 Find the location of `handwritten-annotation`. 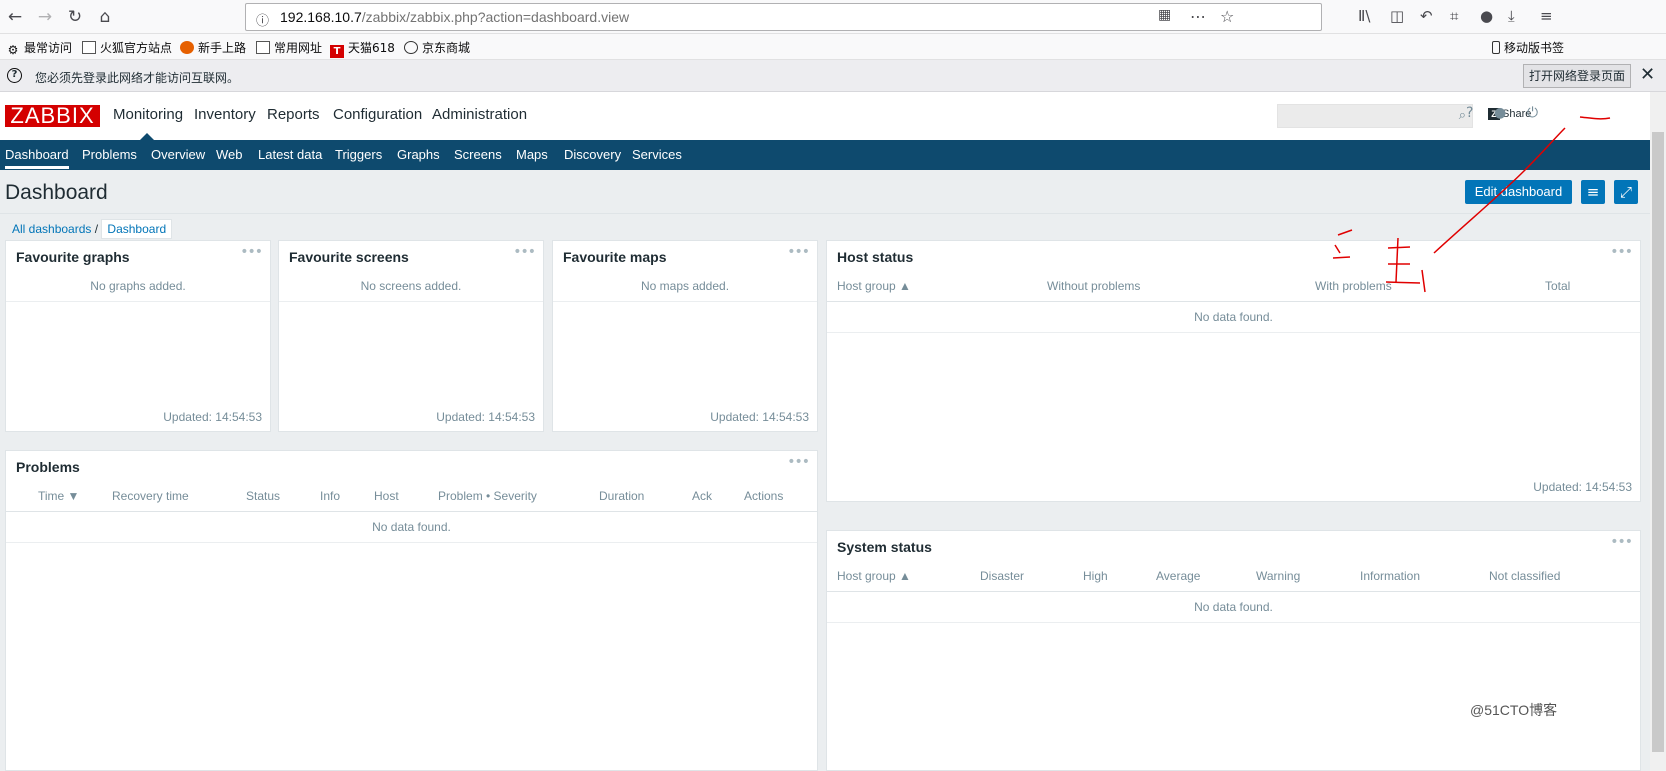

handwritten-annotation is located at coordinates (1471, 204).